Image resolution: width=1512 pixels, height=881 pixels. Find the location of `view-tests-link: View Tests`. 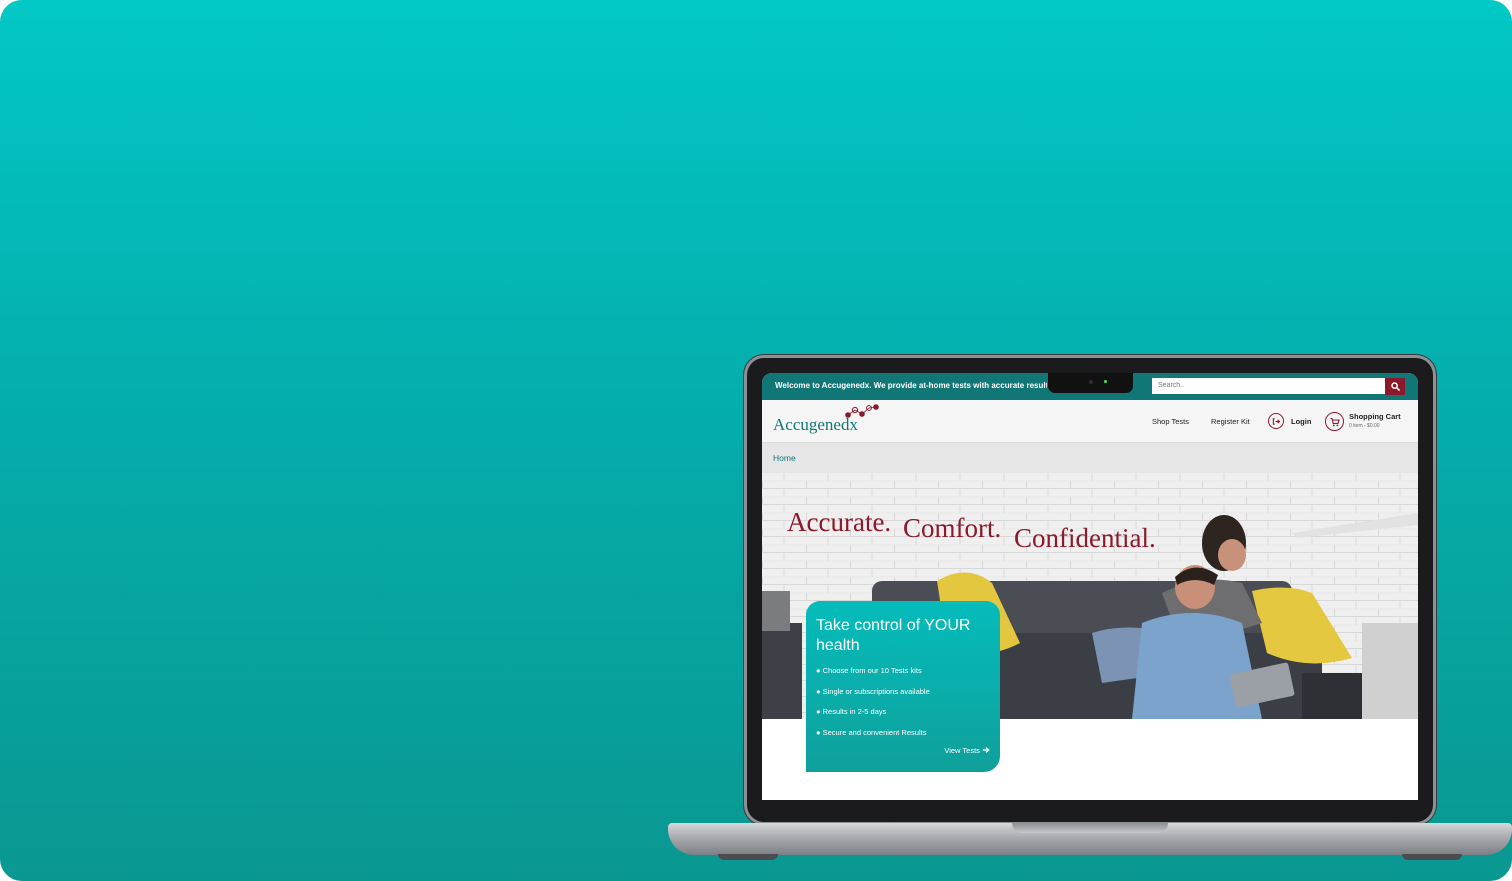

view-tests-link: View Tests is located at coordinates (967, 750).